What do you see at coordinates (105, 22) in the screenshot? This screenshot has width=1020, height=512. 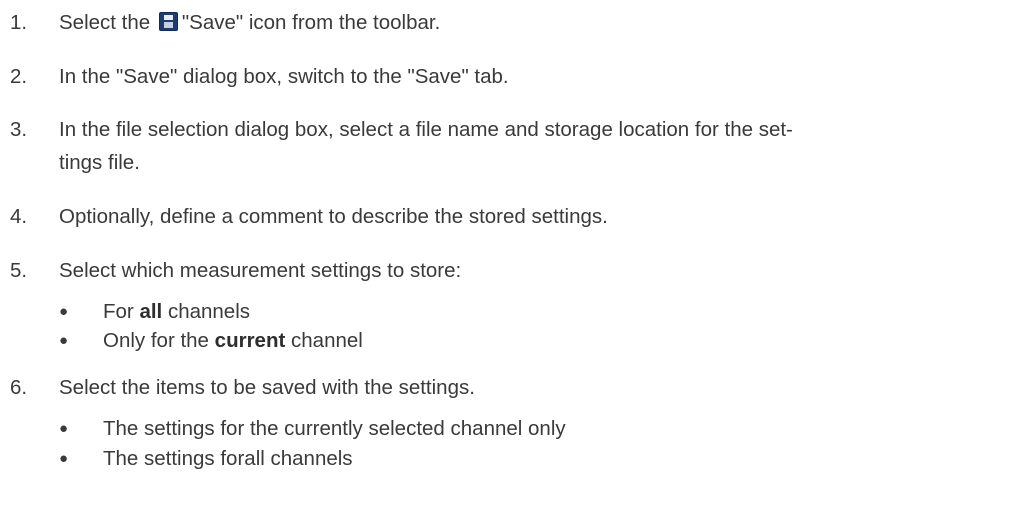 I see `step-text-before-icon: Select the` at bounding box center [105, 22].